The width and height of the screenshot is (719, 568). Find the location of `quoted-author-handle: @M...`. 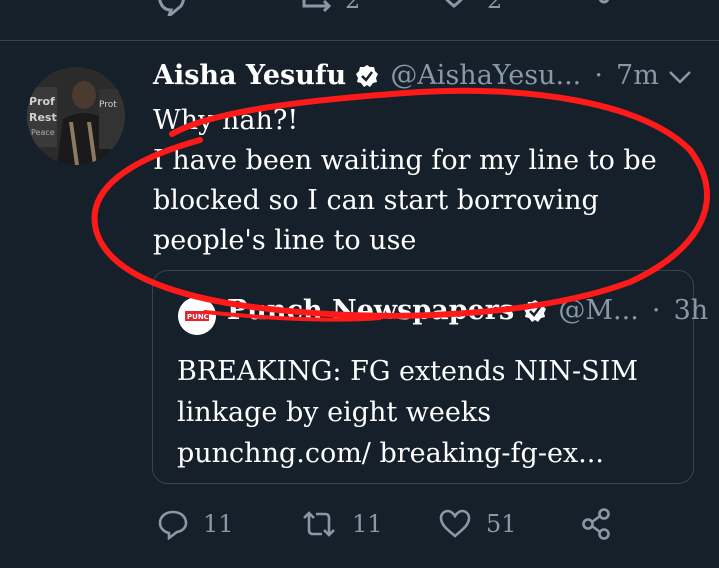

quoted-author-handle: @M... is located at coordinates (598, 310).